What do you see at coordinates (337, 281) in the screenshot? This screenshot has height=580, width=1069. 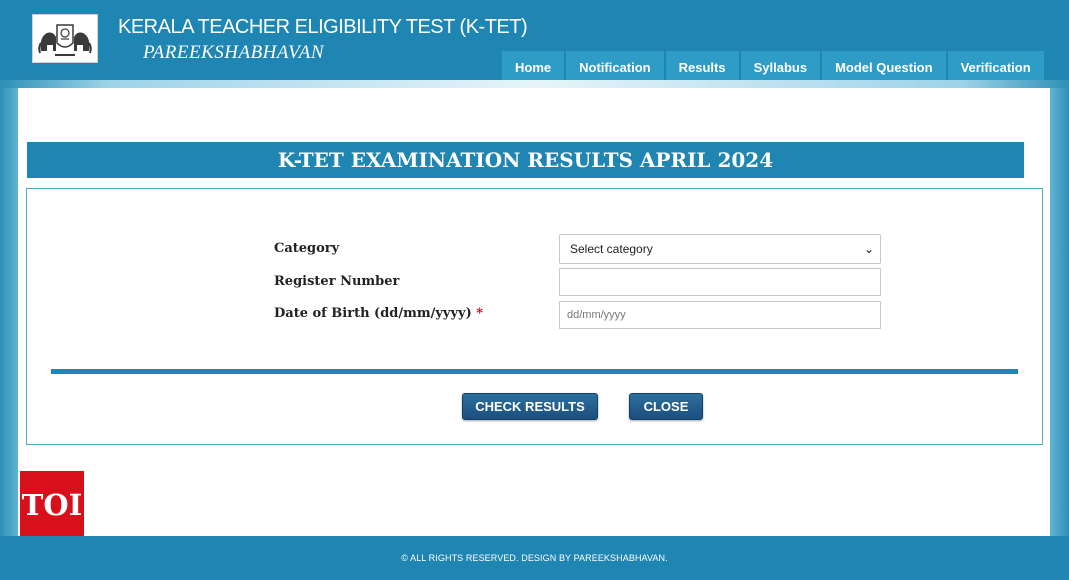 I see `register-number-label: Register Number` at bounding box center [337, 281].